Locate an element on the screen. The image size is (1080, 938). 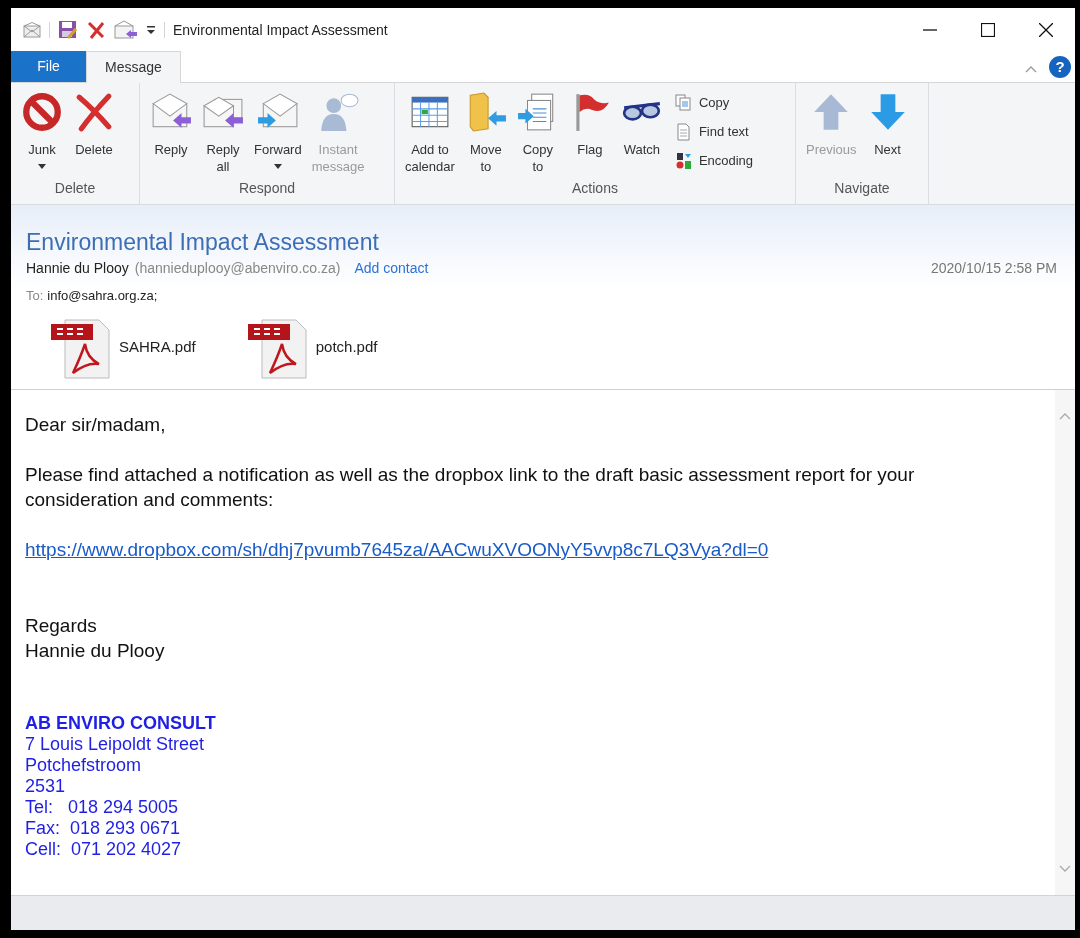
attachment: SAHRA.pdf is located at coordinates (123, 349).